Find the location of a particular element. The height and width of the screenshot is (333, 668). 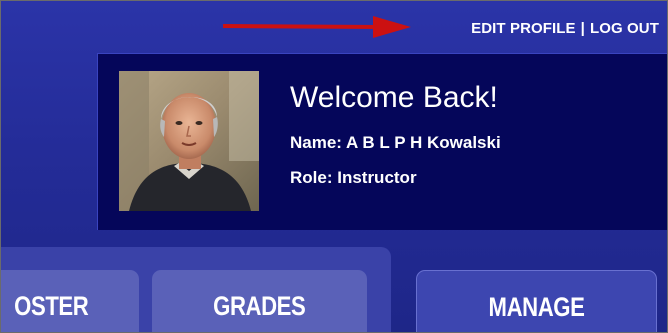

tab-roster: OSTER is located at coordinates (70, 301).